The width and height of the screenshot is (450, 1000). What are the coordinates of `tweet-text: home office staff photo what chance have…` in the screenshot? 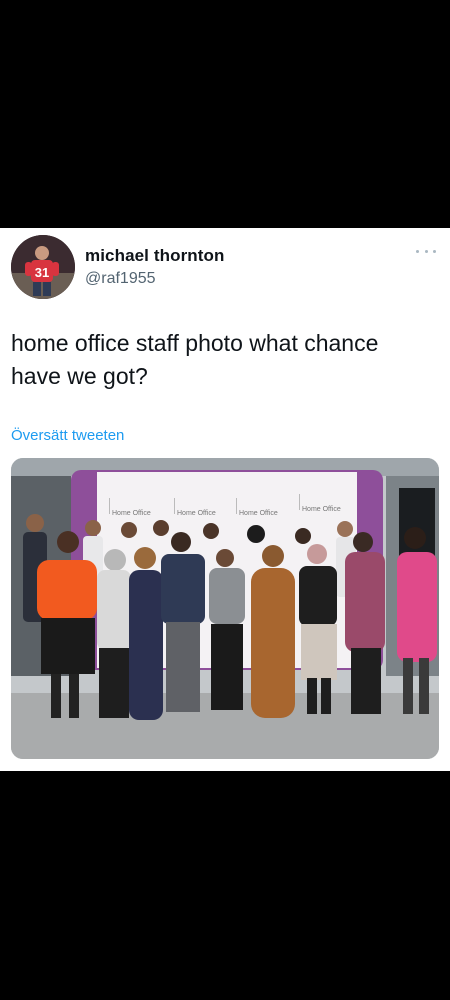 It's located at (195, 359).